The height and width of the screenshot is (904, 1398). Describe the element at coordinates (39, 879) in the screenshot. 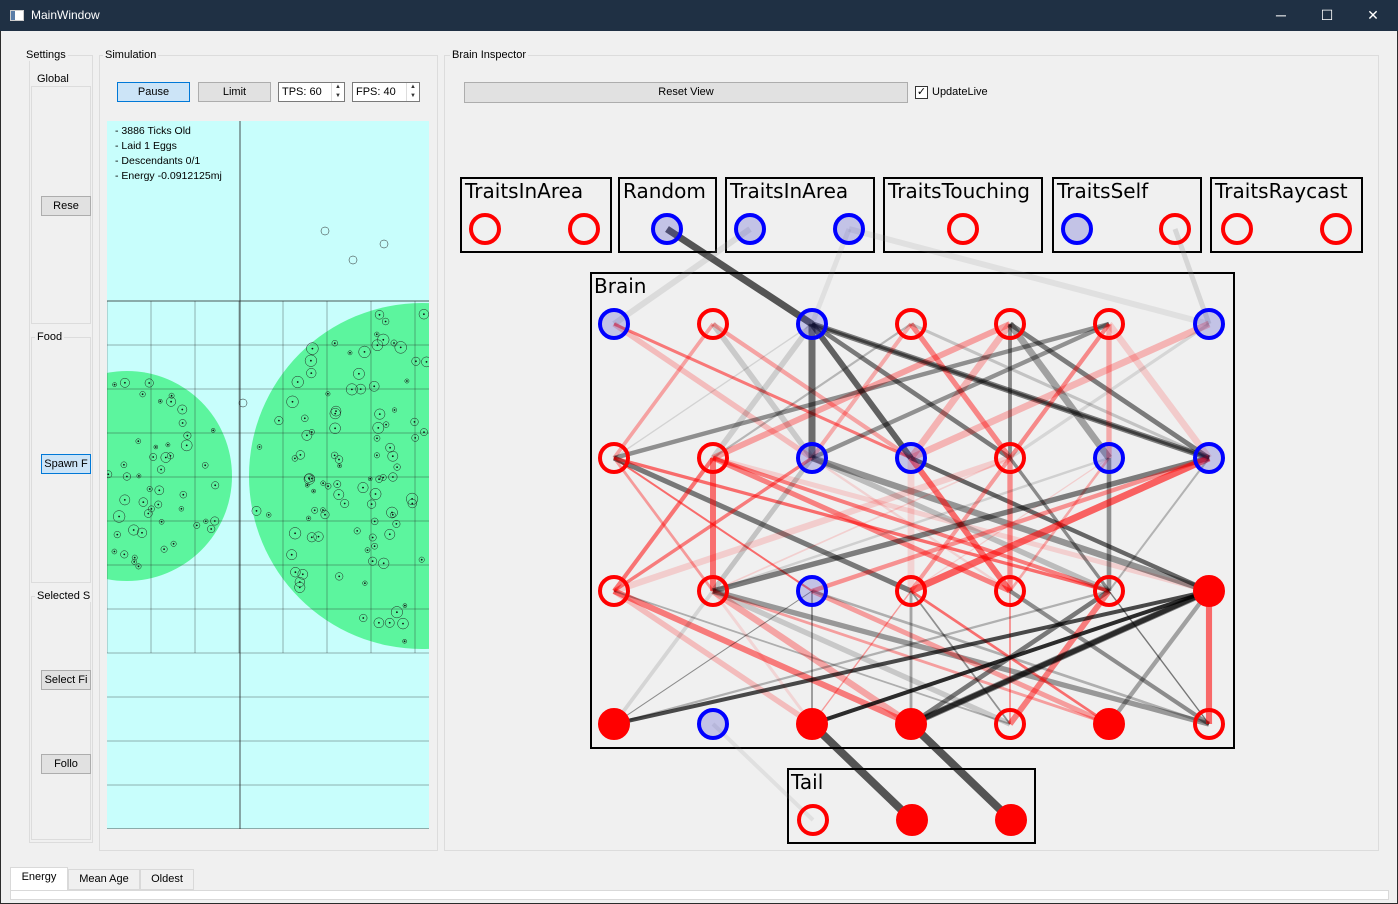

I see `tab-energy: Energy` at that location.